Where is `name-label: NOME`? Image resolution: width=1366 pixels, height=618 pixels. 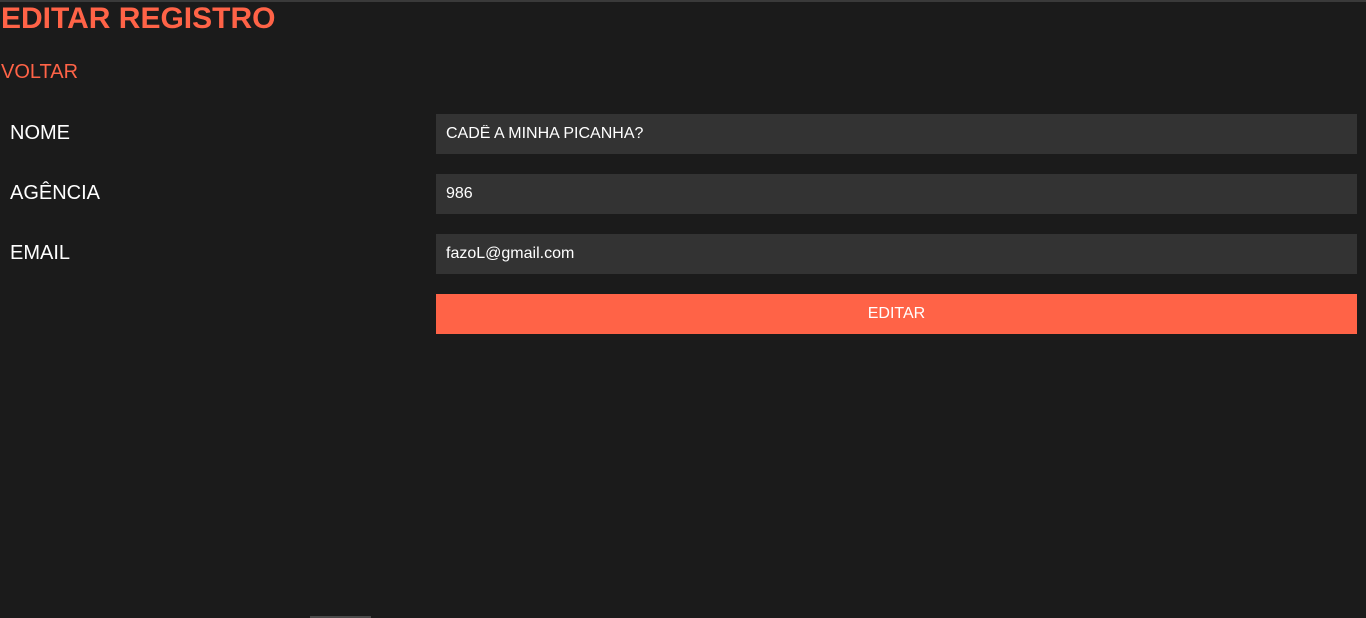 name-label: NOME is located at coordinates (40, 133).